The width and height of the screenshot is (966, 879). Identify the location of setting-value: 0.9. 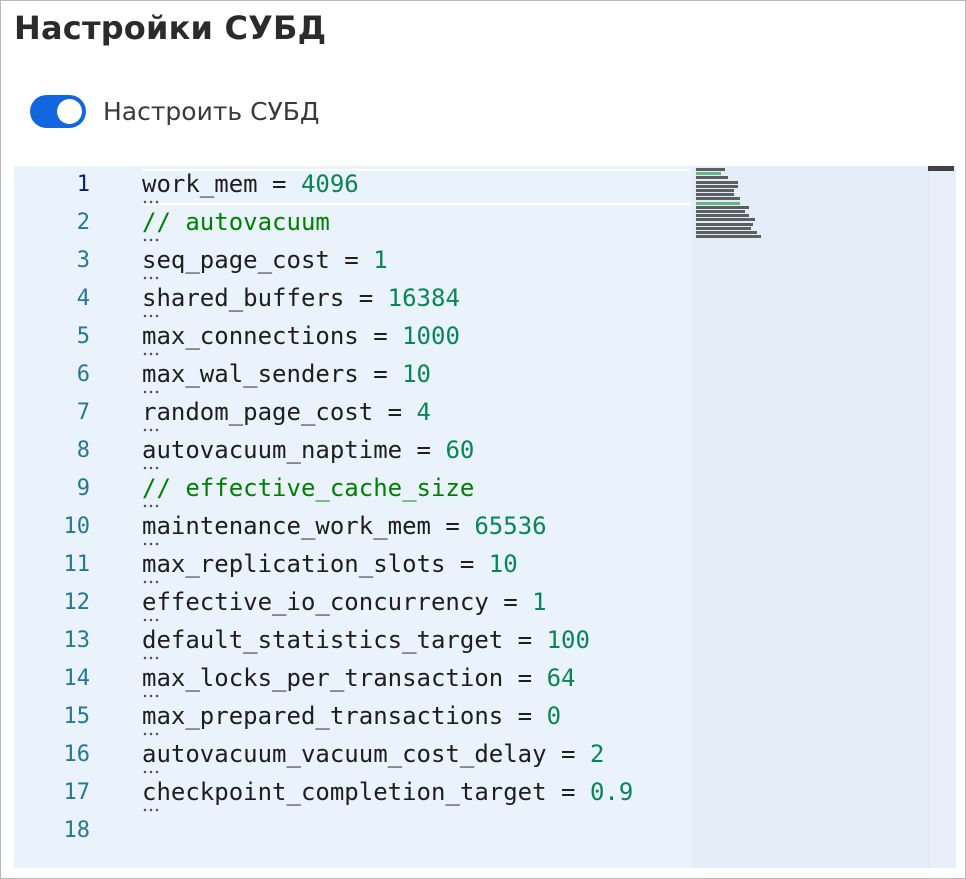
(611, 792).